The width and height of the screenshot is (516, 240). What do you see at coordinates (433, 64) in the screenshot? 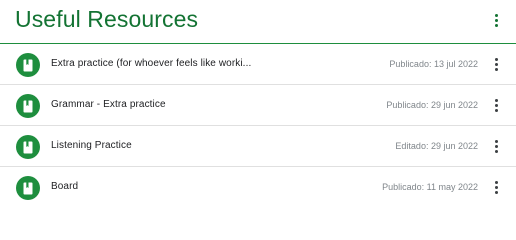
I see `item-date: Publicado: 13 jul 2022` at bounding box center [433, 64].